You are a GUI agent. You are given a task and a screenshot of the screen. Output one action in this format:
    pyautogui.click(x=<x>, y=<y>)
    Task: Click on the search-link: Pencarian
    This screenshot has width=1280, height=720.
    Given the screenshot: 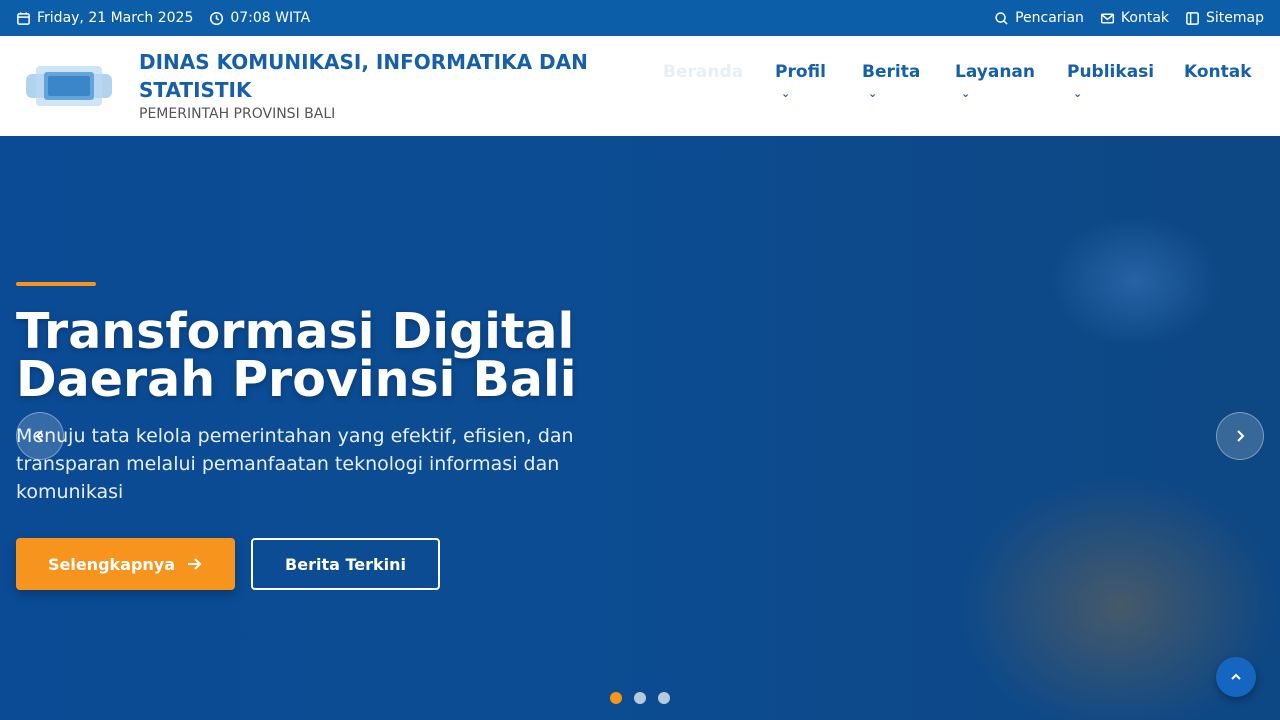 What is the action you would take?
    pyautogui.click(x=1039, y=18)
    